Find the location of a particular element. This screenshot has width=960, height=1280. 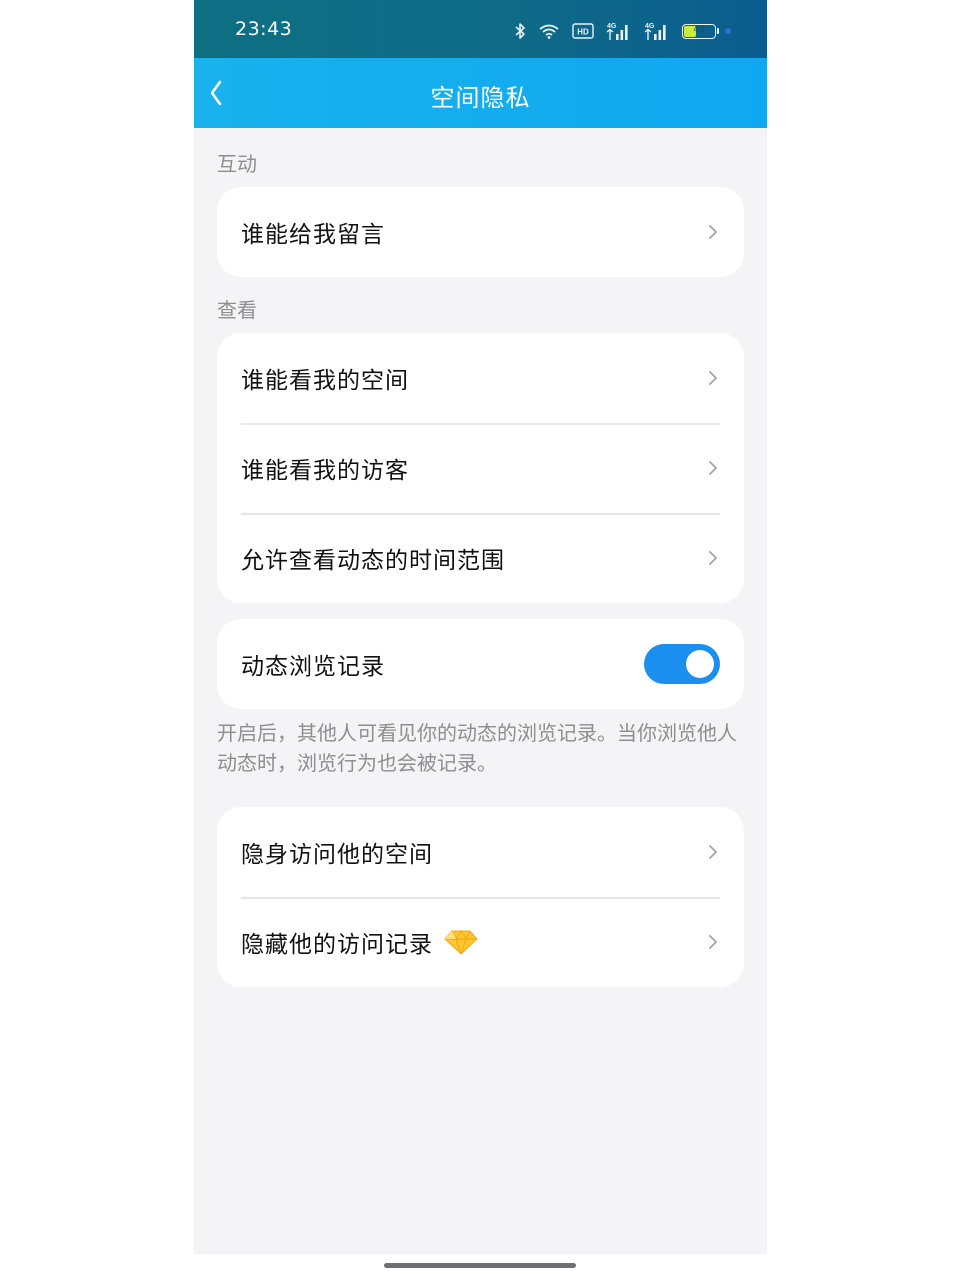

card-interaction: 谁能给我留言 is located at coordinates (480, 232).